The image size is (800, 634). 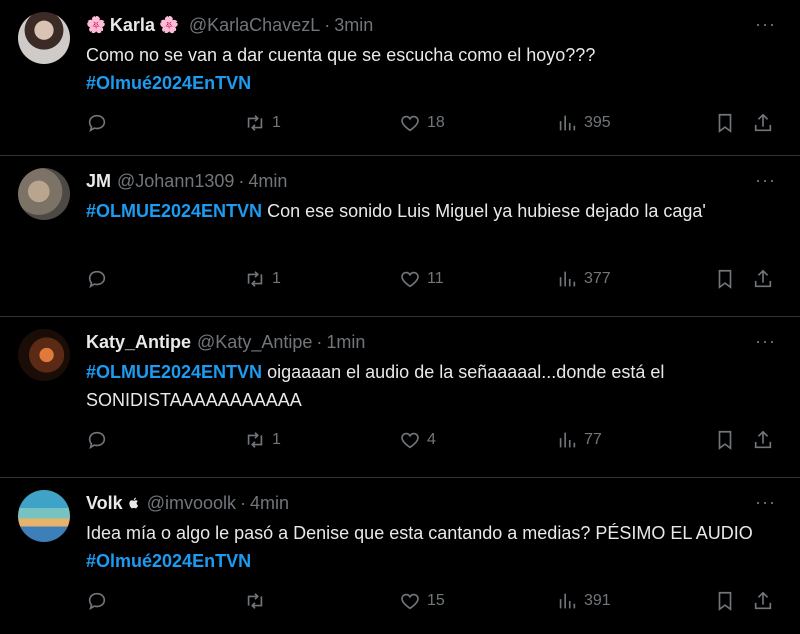 I want to click on view-count: 77, so click(x=593, y=439).